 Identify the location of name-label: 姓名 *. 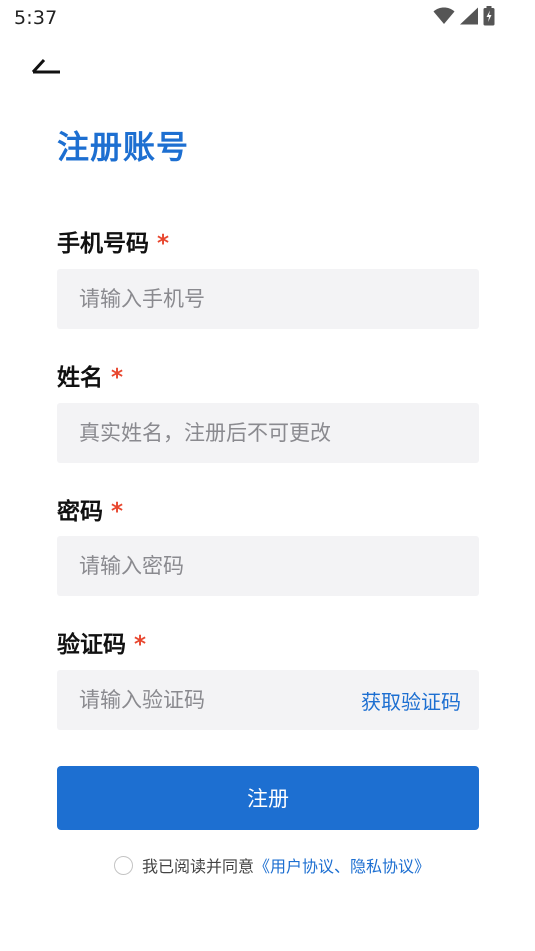
(90, 375).